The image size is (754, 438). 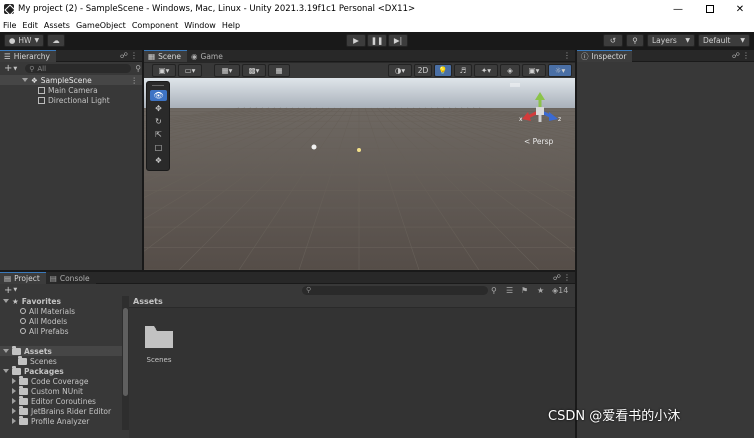 What do you see at coordinates (158, 134) in the screenshot?
I see `scale-tool-button: ⇱` at bounding box center [158, 134].